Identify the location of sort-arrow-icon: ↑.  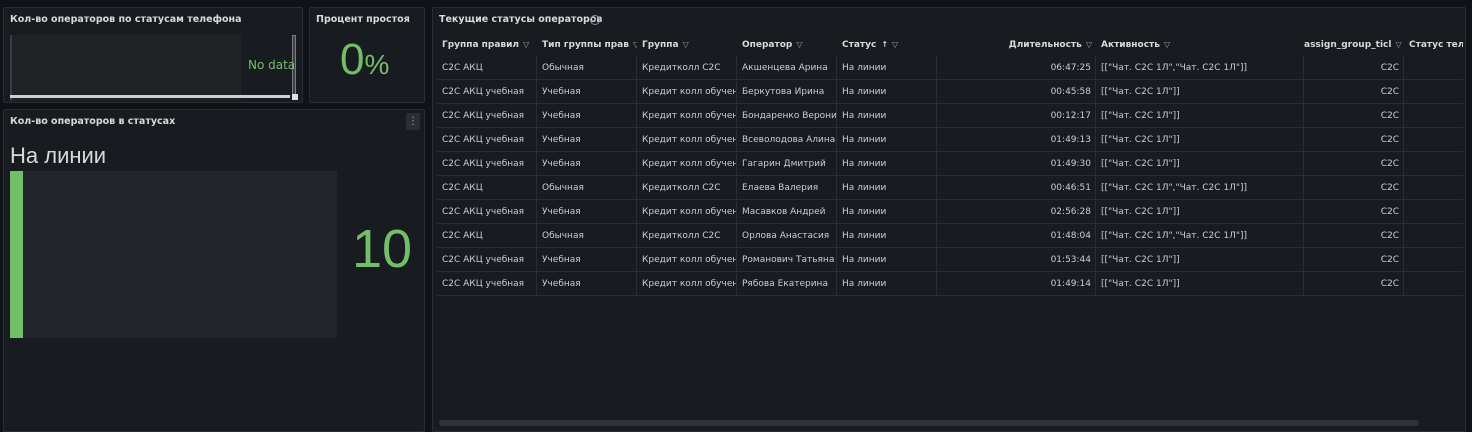
(884, 45).